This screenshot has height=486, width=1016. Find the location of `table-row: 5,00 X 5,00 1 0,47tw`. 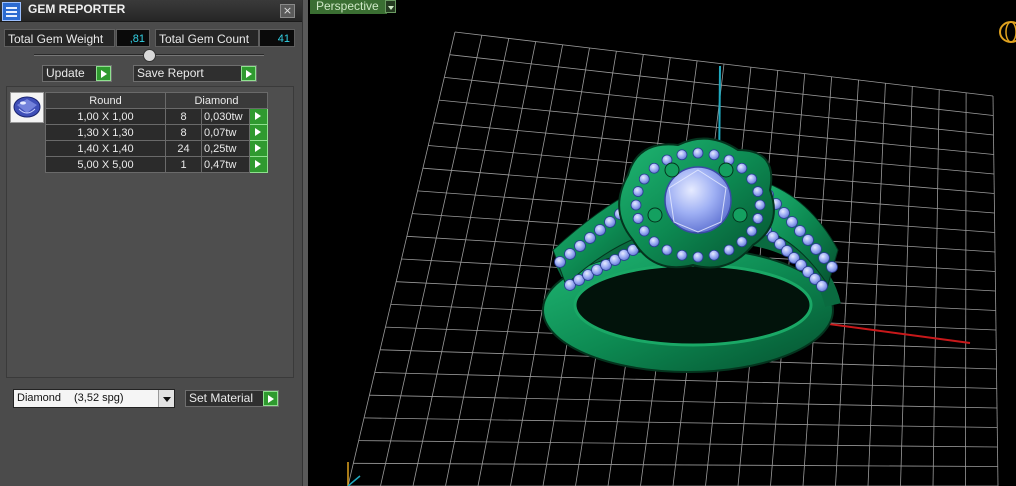

table-row: 5,00 X 5,00 1 0,47tw is located at coordinates (156, 164).